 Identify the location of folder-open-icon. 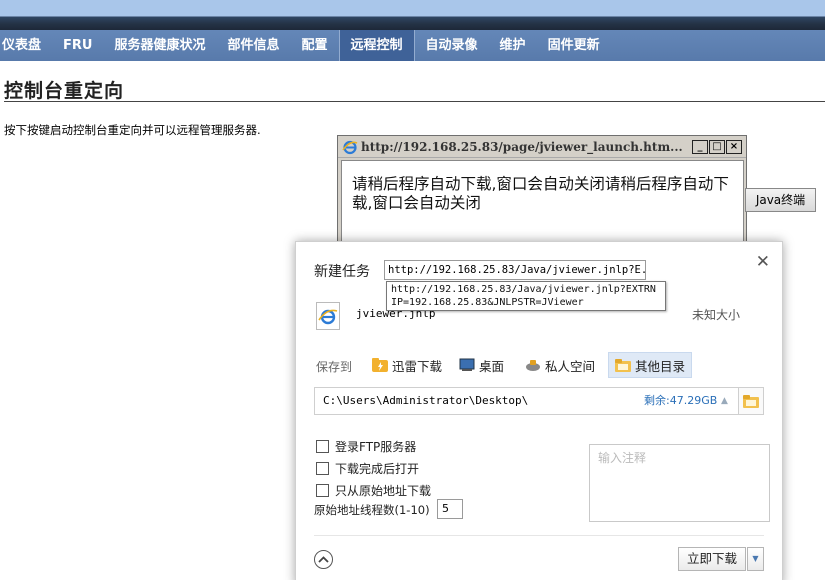
(751, 401).